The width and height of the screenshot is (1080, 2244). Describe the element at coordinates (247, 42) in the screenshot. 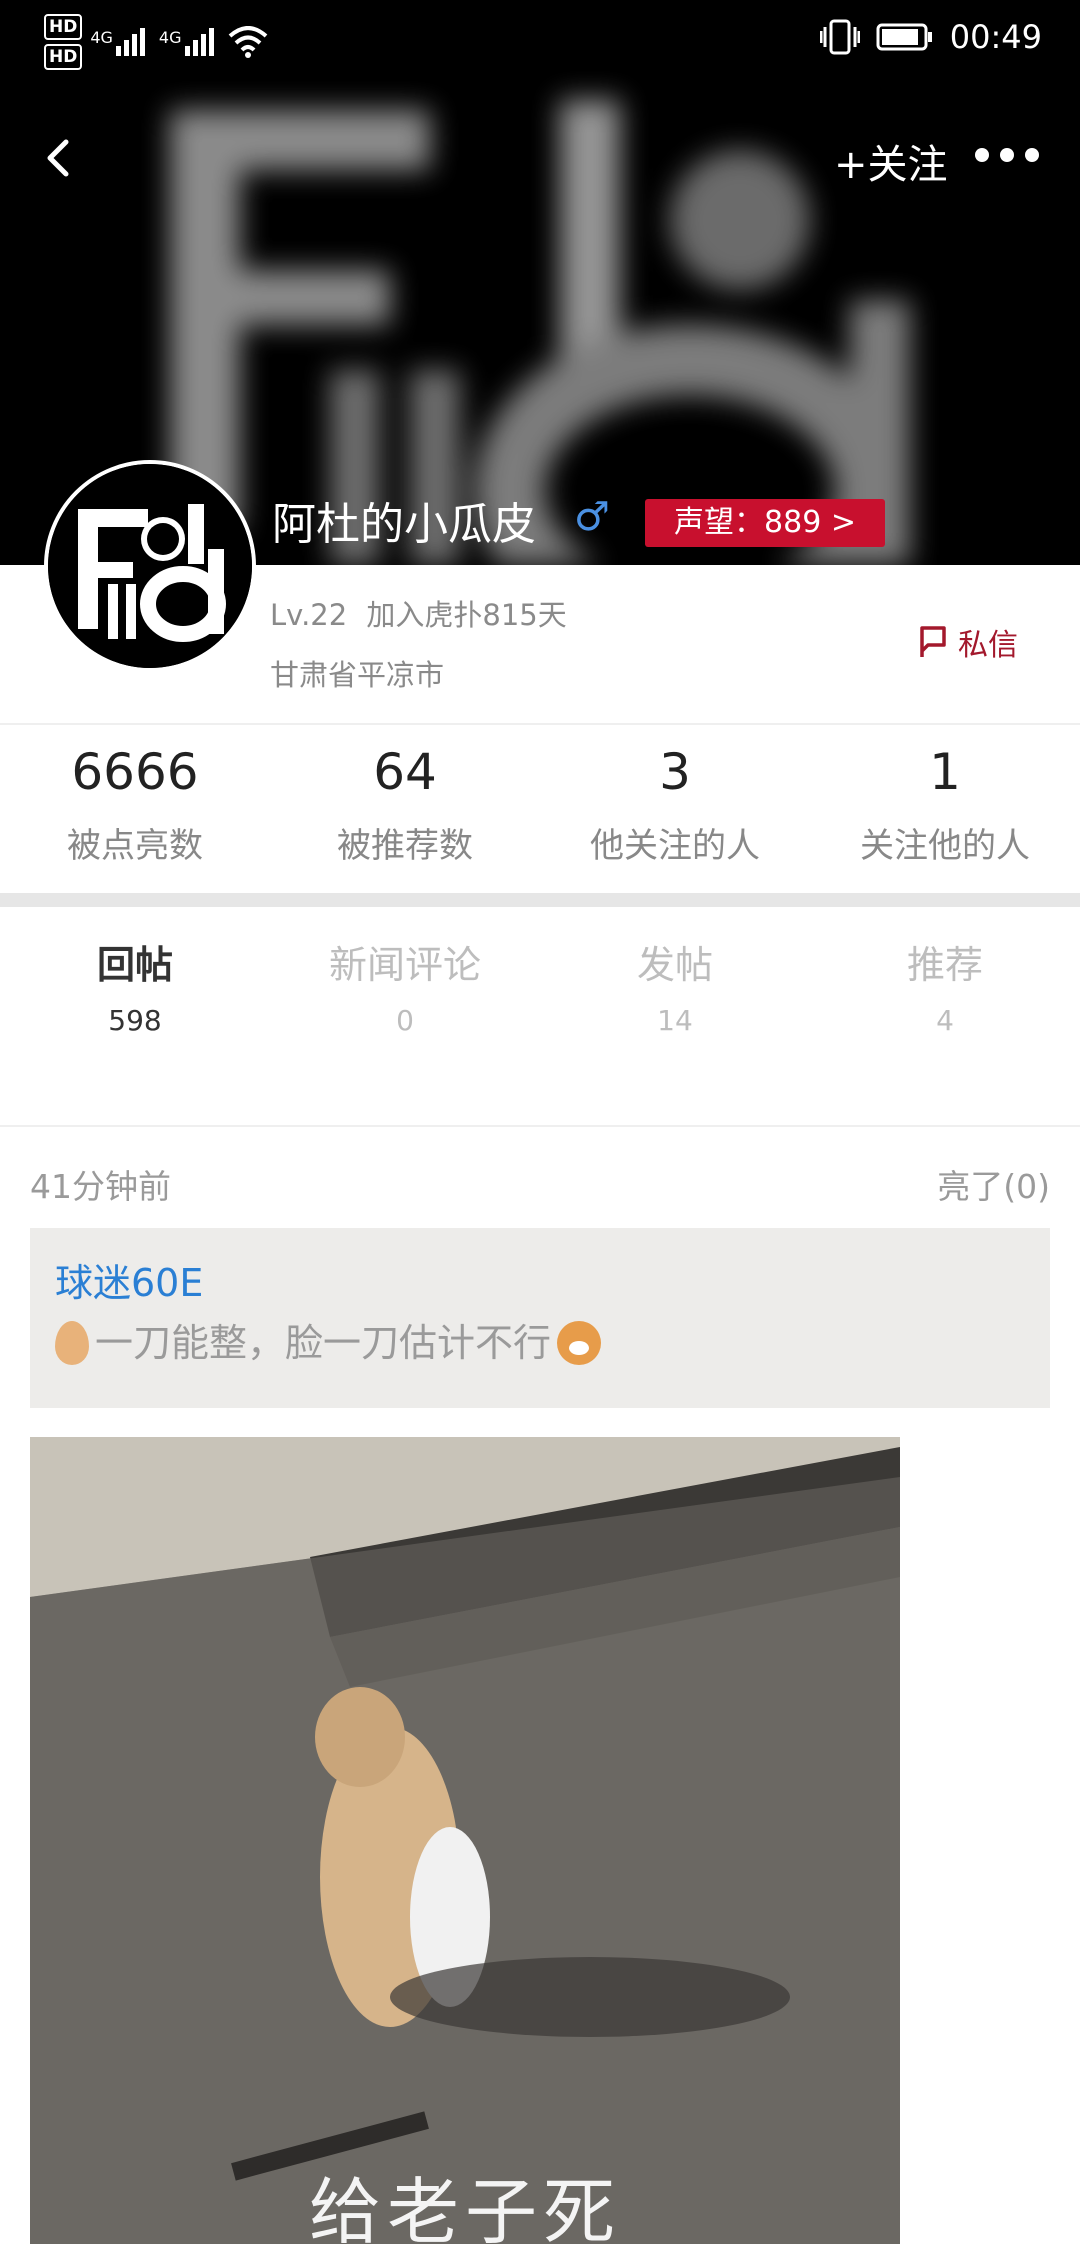

I see `wifi-icon` at that location.